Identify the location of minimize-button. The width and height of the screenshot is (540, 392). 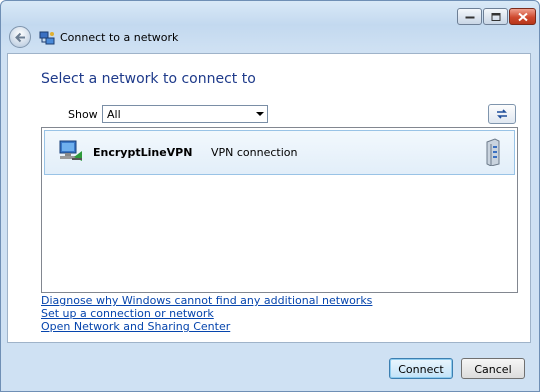
(469, 16).